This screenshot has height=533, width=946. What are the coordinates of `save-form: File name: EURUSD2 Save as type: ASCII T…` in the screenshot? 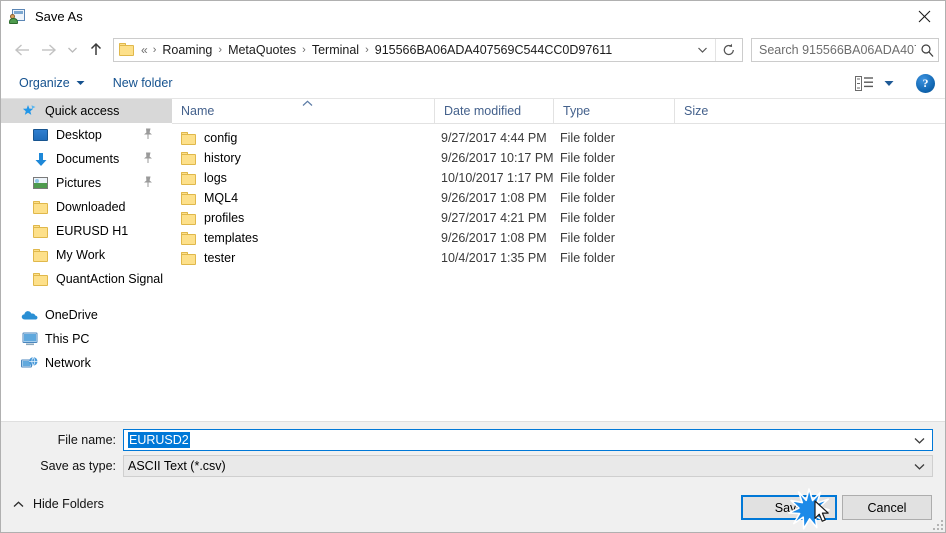 It's located at (473, 455).